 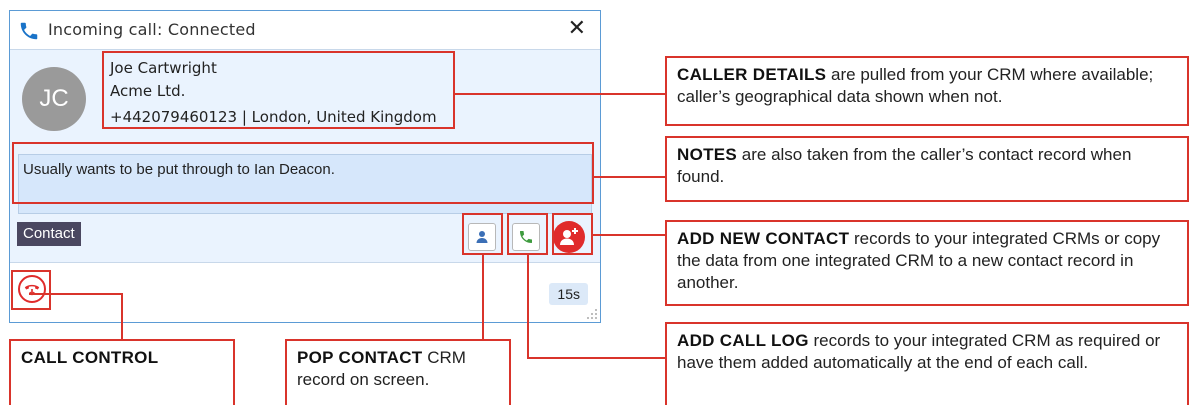 I want to click on pop-contact-lead: POP CONTACT, so click(x=360, y=357).